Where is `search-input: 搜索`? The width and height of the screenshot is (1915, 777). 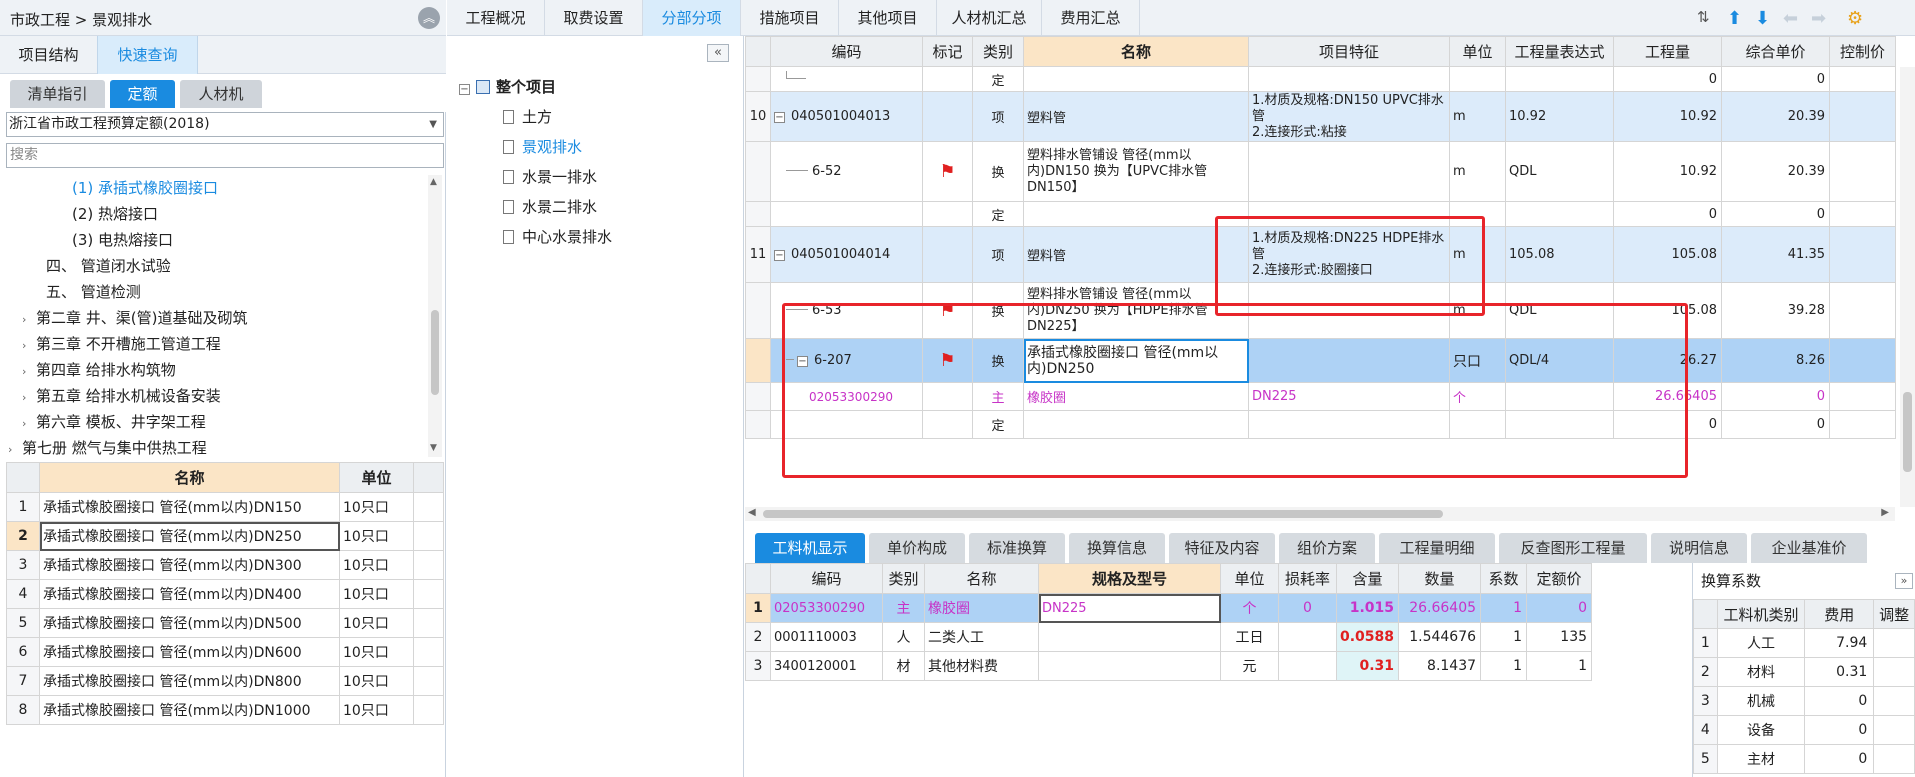 search-input: 搜索 is located at coordinates (225, 155).